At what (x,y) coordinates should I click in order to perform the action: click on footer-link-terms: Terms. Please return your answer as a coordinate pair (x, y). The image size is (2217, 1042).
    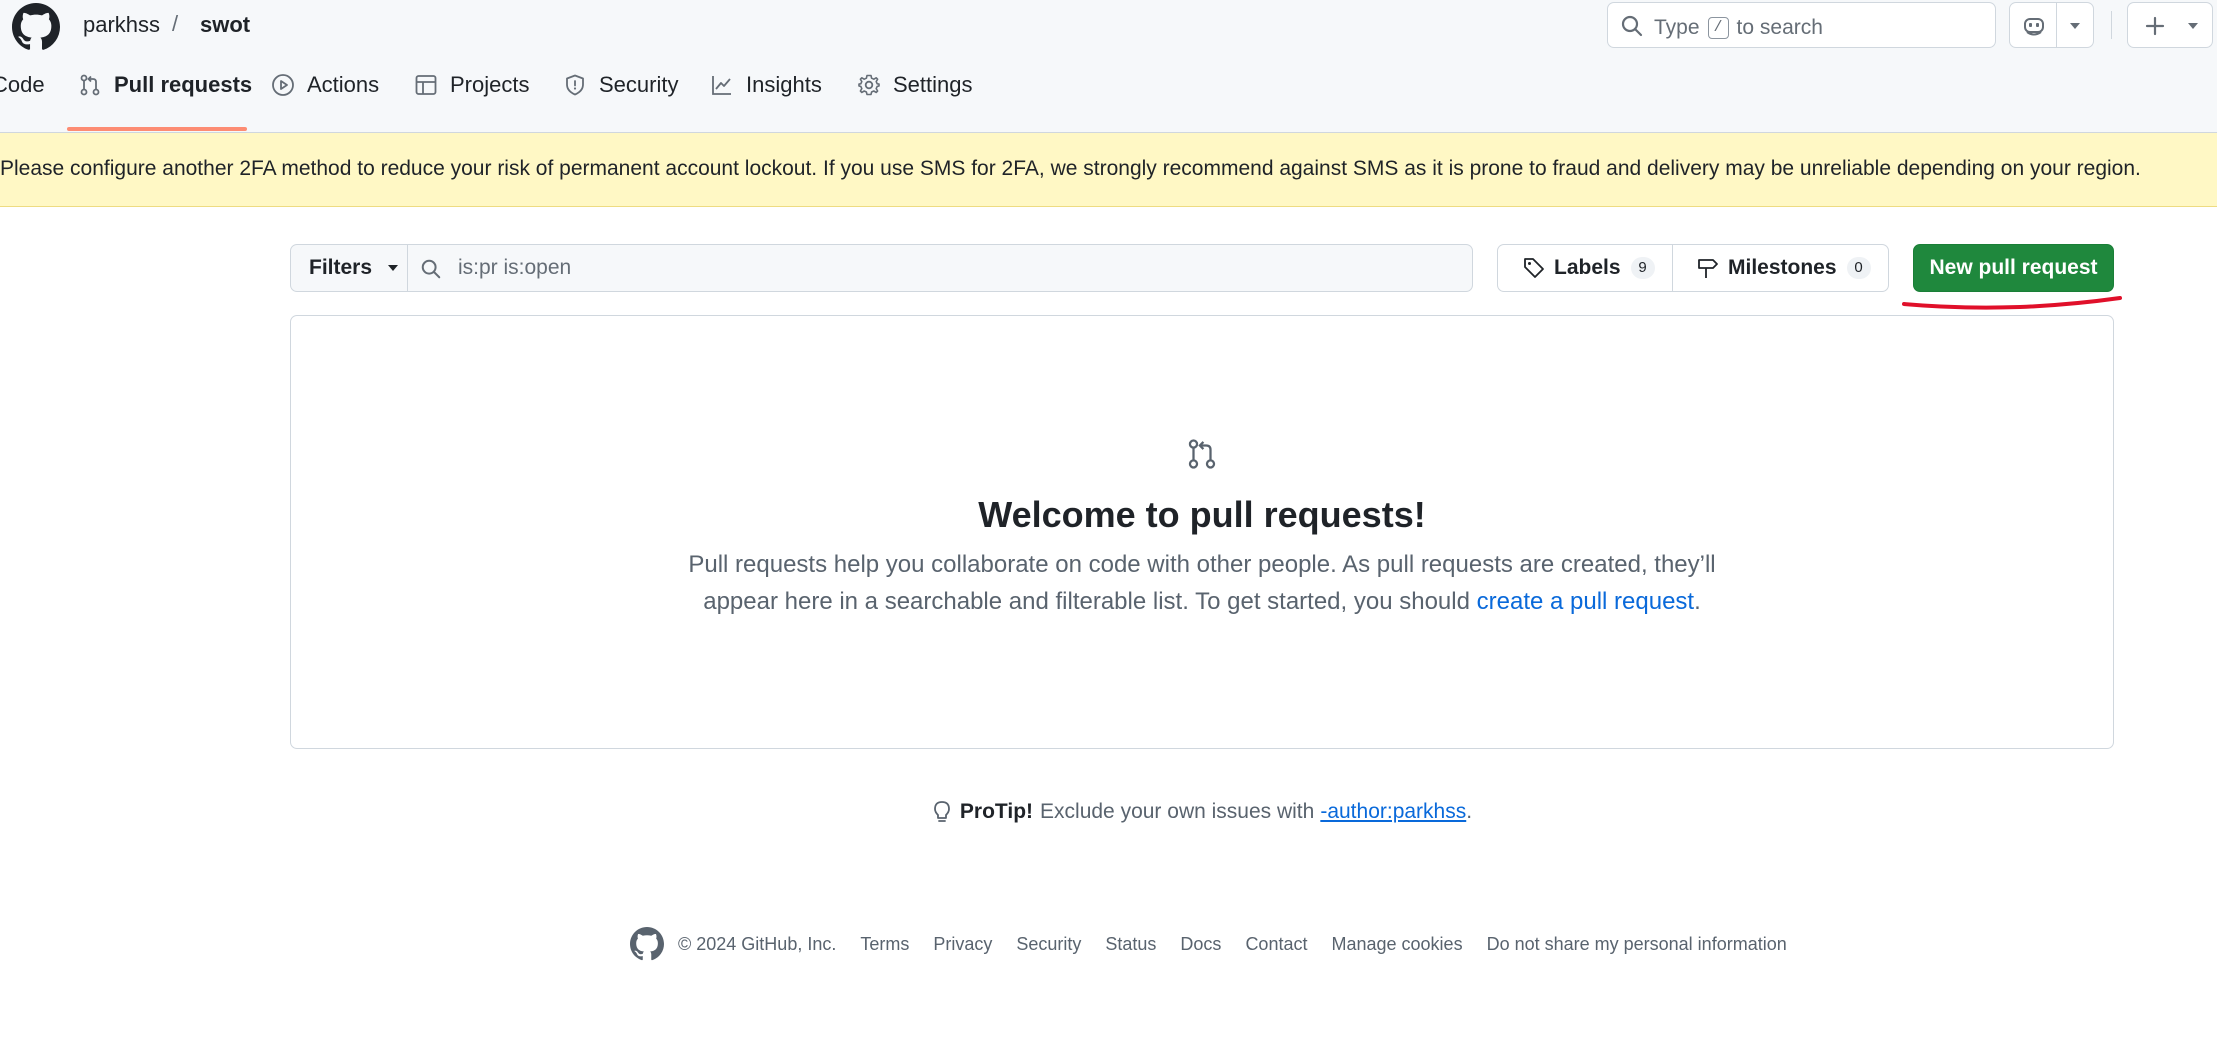
    Looking at the image, I should click on (884, 944).